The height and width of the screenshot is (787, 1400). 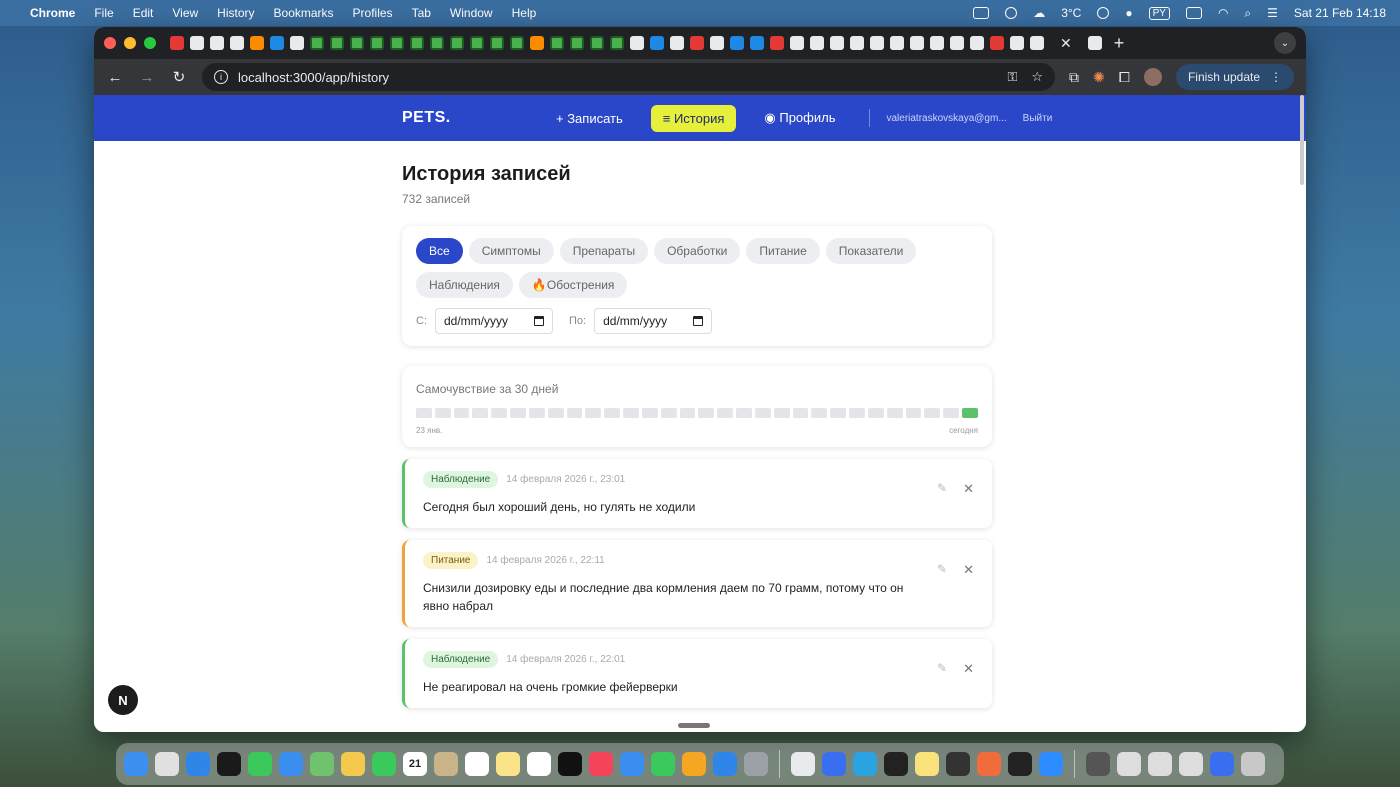 I want to click on password-key-icon: ⚿, so click(x=1012, y=77).